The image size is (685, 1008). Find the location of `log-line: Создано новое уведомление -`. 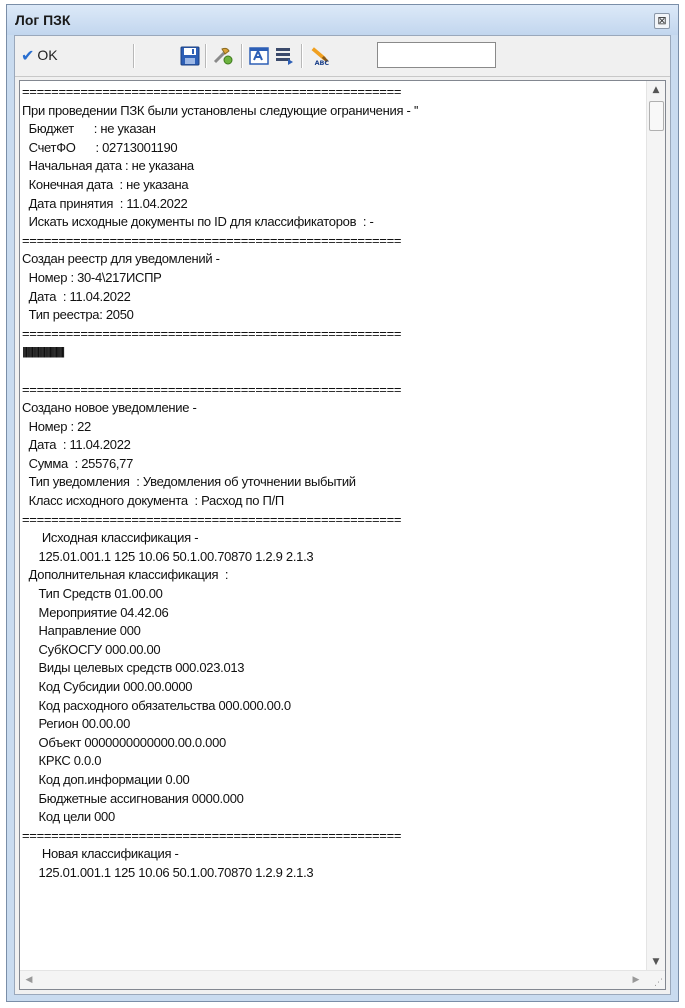

log-line: Создано новое уведомление - is located at coordinates (109, 408).